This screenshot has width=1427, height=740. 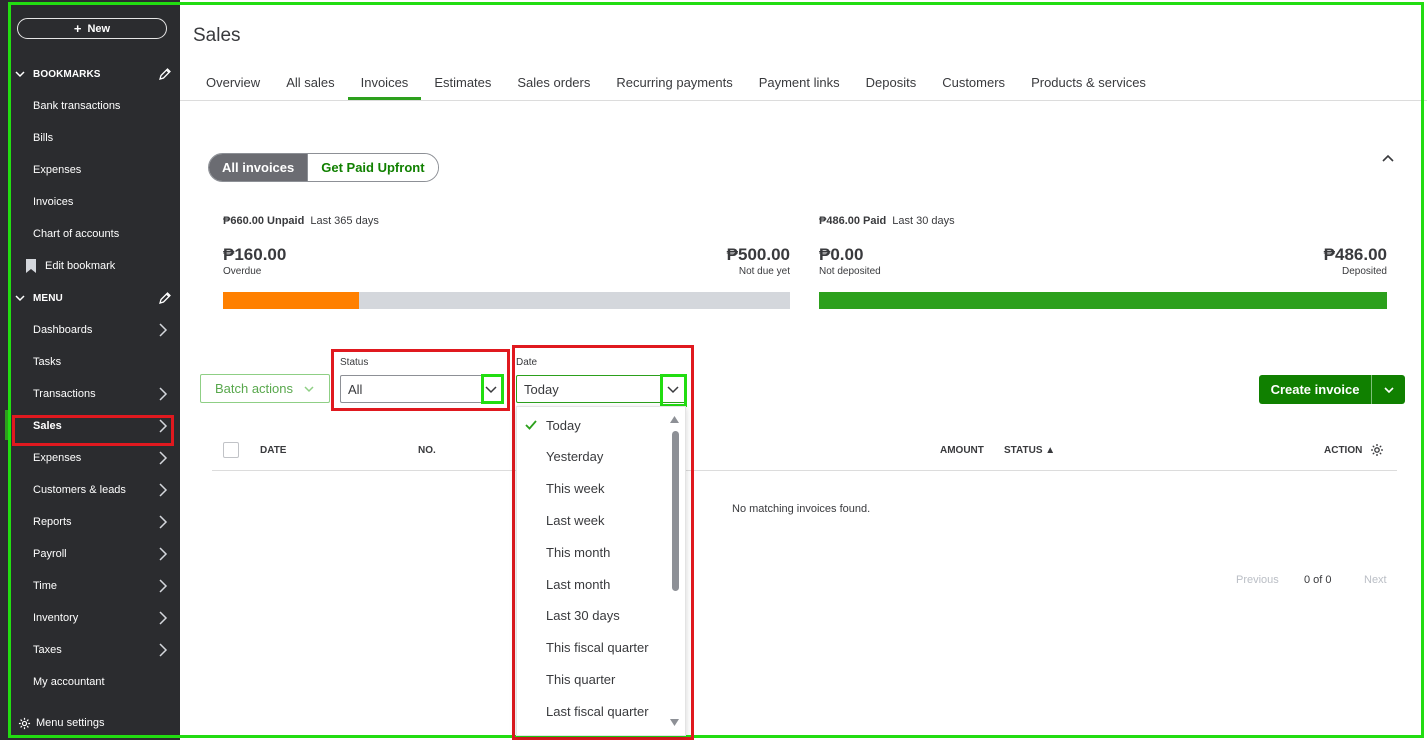 What do you see at coordinates (242, 271) in the screenshot?
I see `overdue-label: Overdue` at bounding box center [242, 271].